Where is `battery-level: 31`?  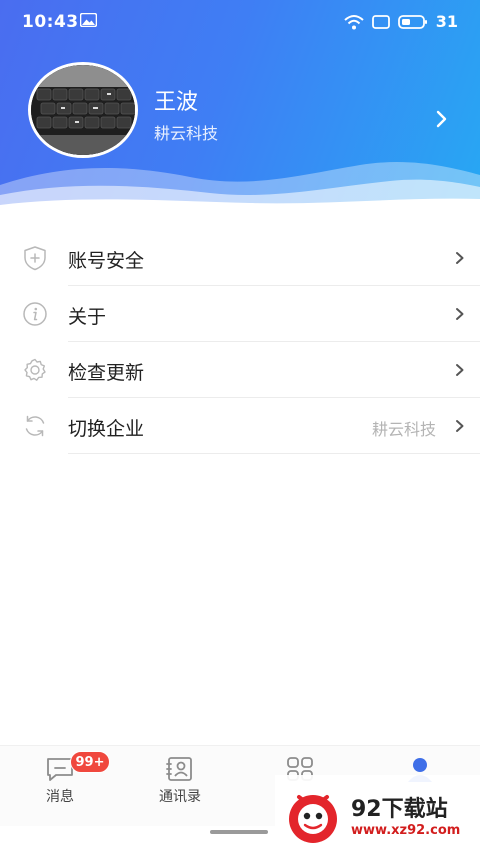 battery-level: 31 is located at coordinates (446, 21).